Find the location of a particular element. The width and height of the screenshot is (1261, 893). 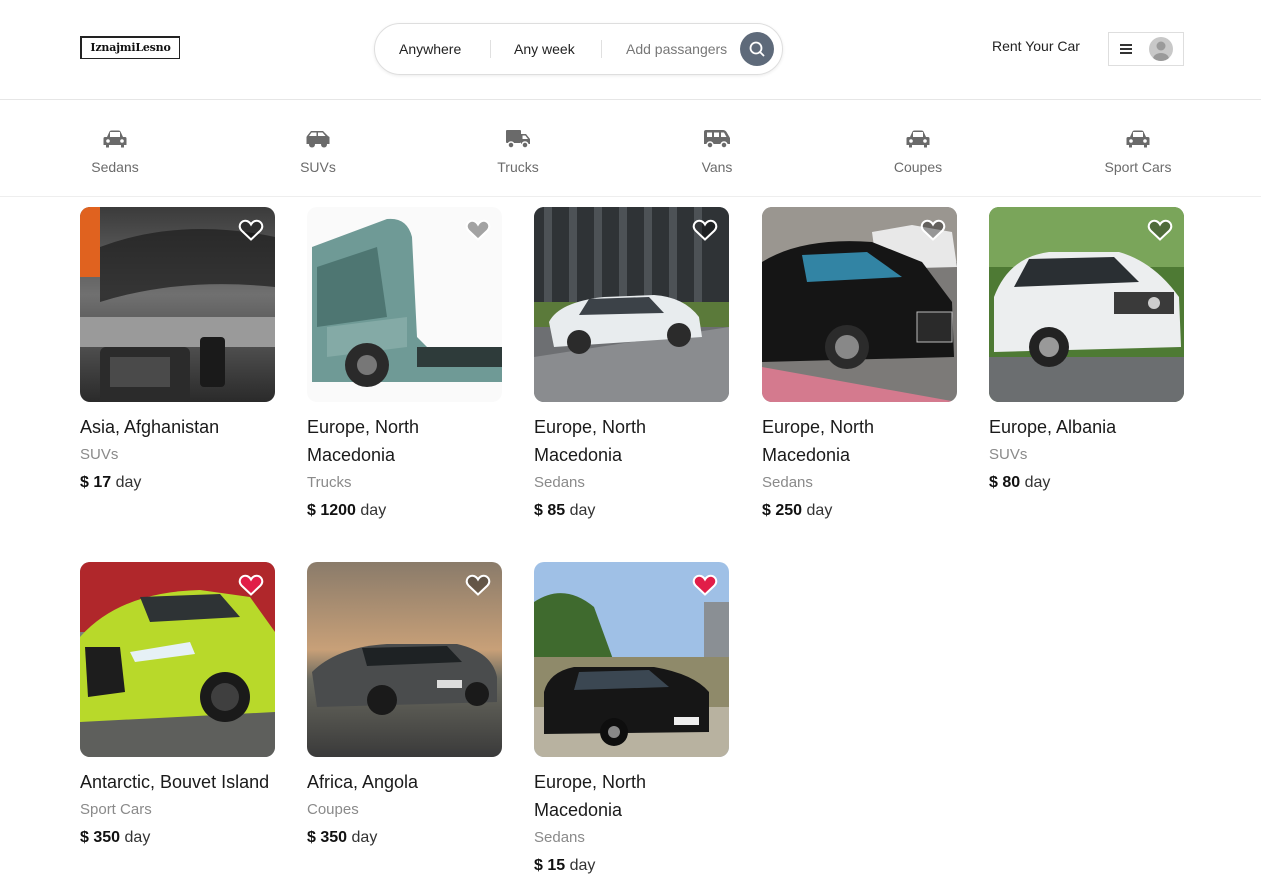

listing-price: $ 17 day is located at coordinates (177, 483).